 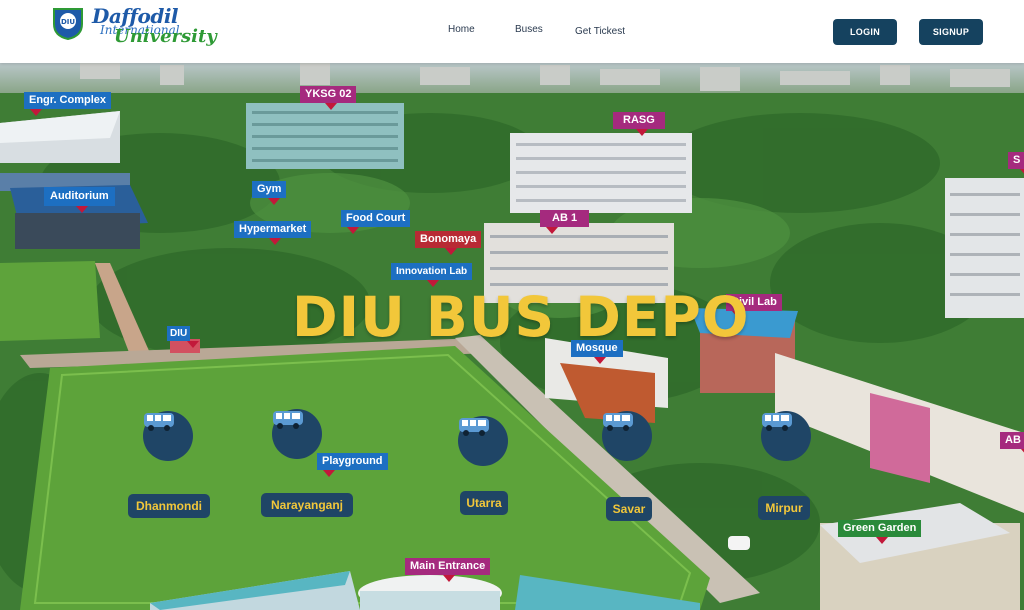 I want to click on place-label-ab1: AB 1, so click(x=565, y=222).